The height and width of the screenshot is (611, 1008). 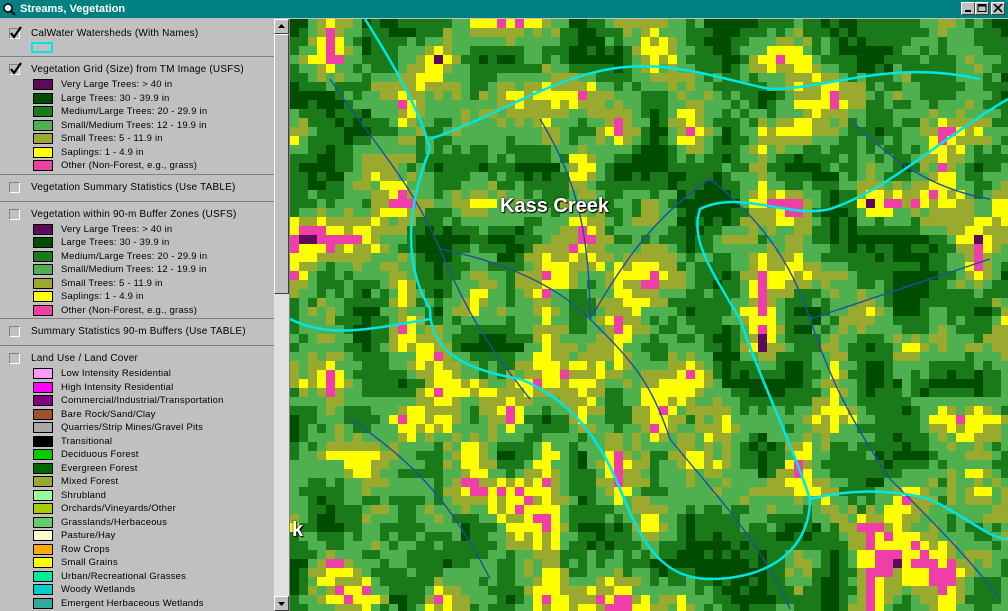 What do you see at coordinates (129, 165) in the screenshot?
I see `legend-class-label: Other (Non-Forest, e.g., grass)` at bounding box center [129, 165].